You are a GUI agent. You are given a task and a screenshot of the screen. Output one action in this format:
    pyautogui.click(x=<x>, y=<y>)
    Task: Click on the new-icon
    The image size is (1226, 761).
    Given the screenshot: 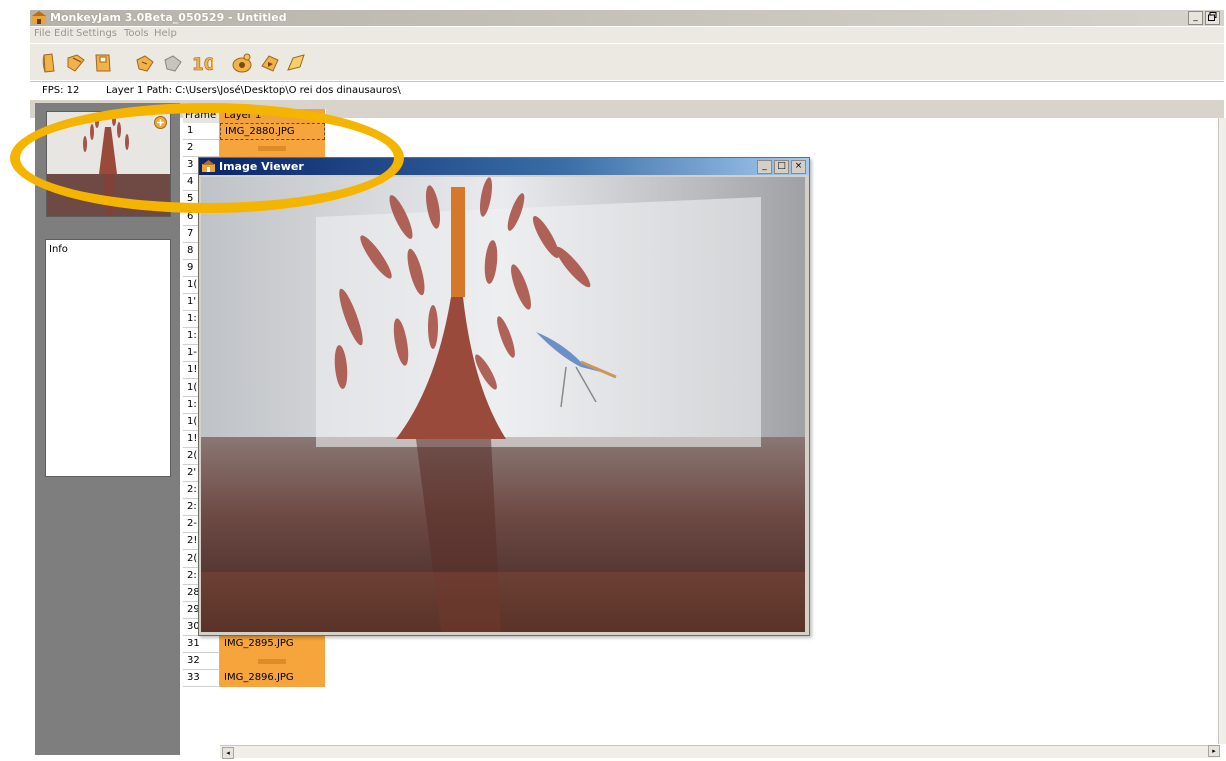 What is the action you would take?
    pyautogui.click(x=49, y=63)
    